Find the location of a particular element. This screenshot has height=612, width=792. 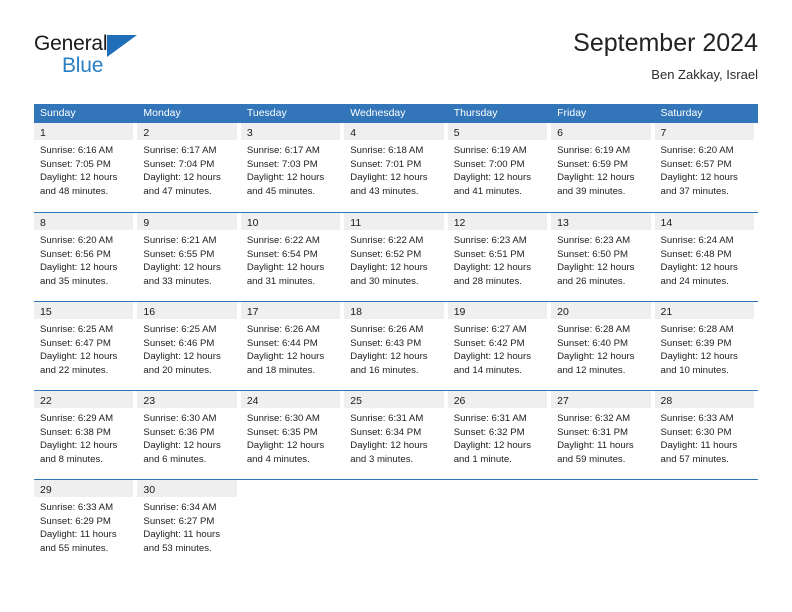

title-block: September 2024 Ben Zakkay, Israel is located at coordinates (665, 56).